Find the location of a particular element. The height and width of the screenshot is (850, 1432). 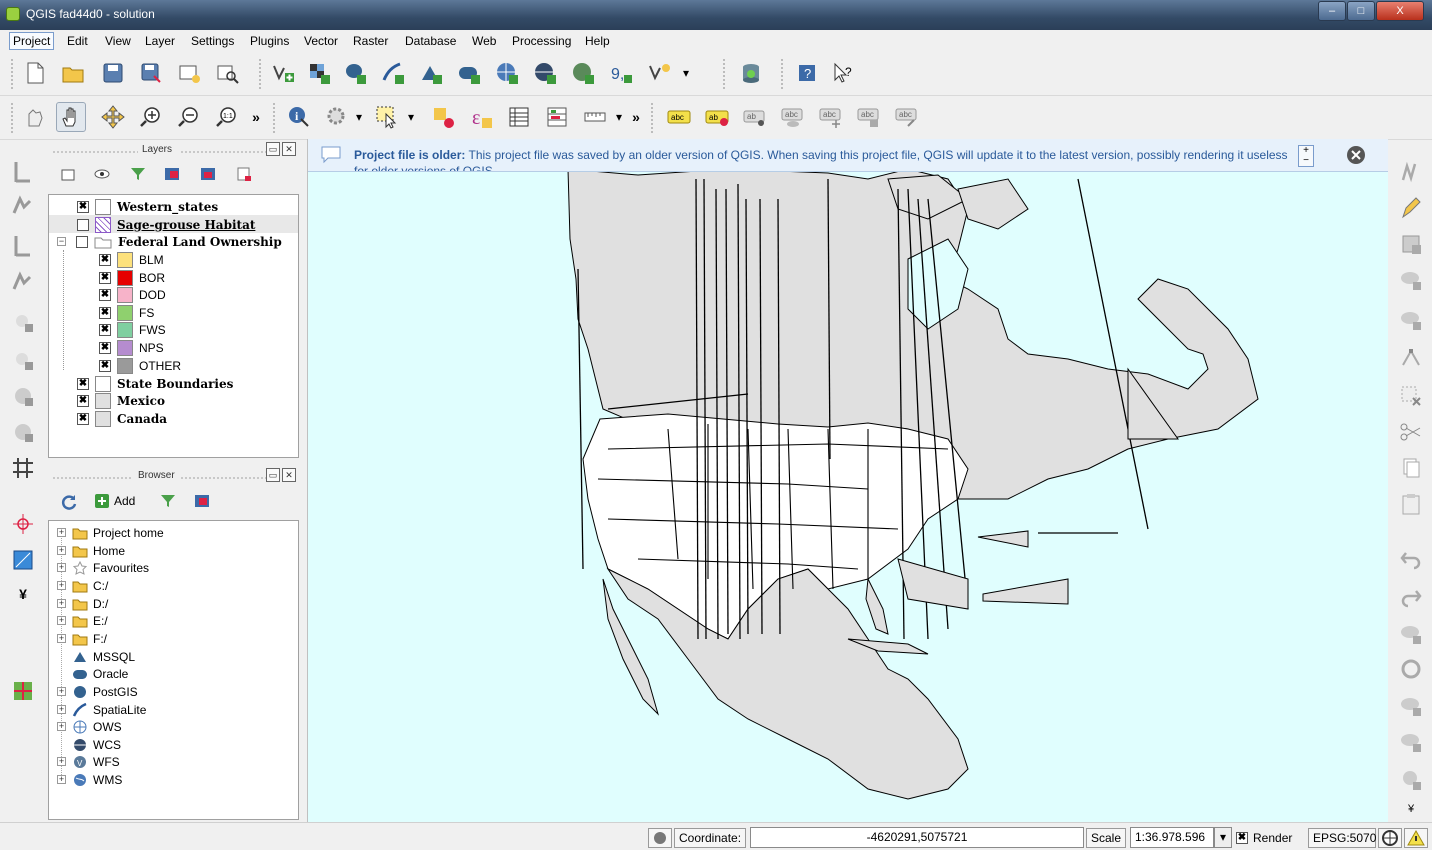

capture-point-icon is located at coordinates (23, 172).